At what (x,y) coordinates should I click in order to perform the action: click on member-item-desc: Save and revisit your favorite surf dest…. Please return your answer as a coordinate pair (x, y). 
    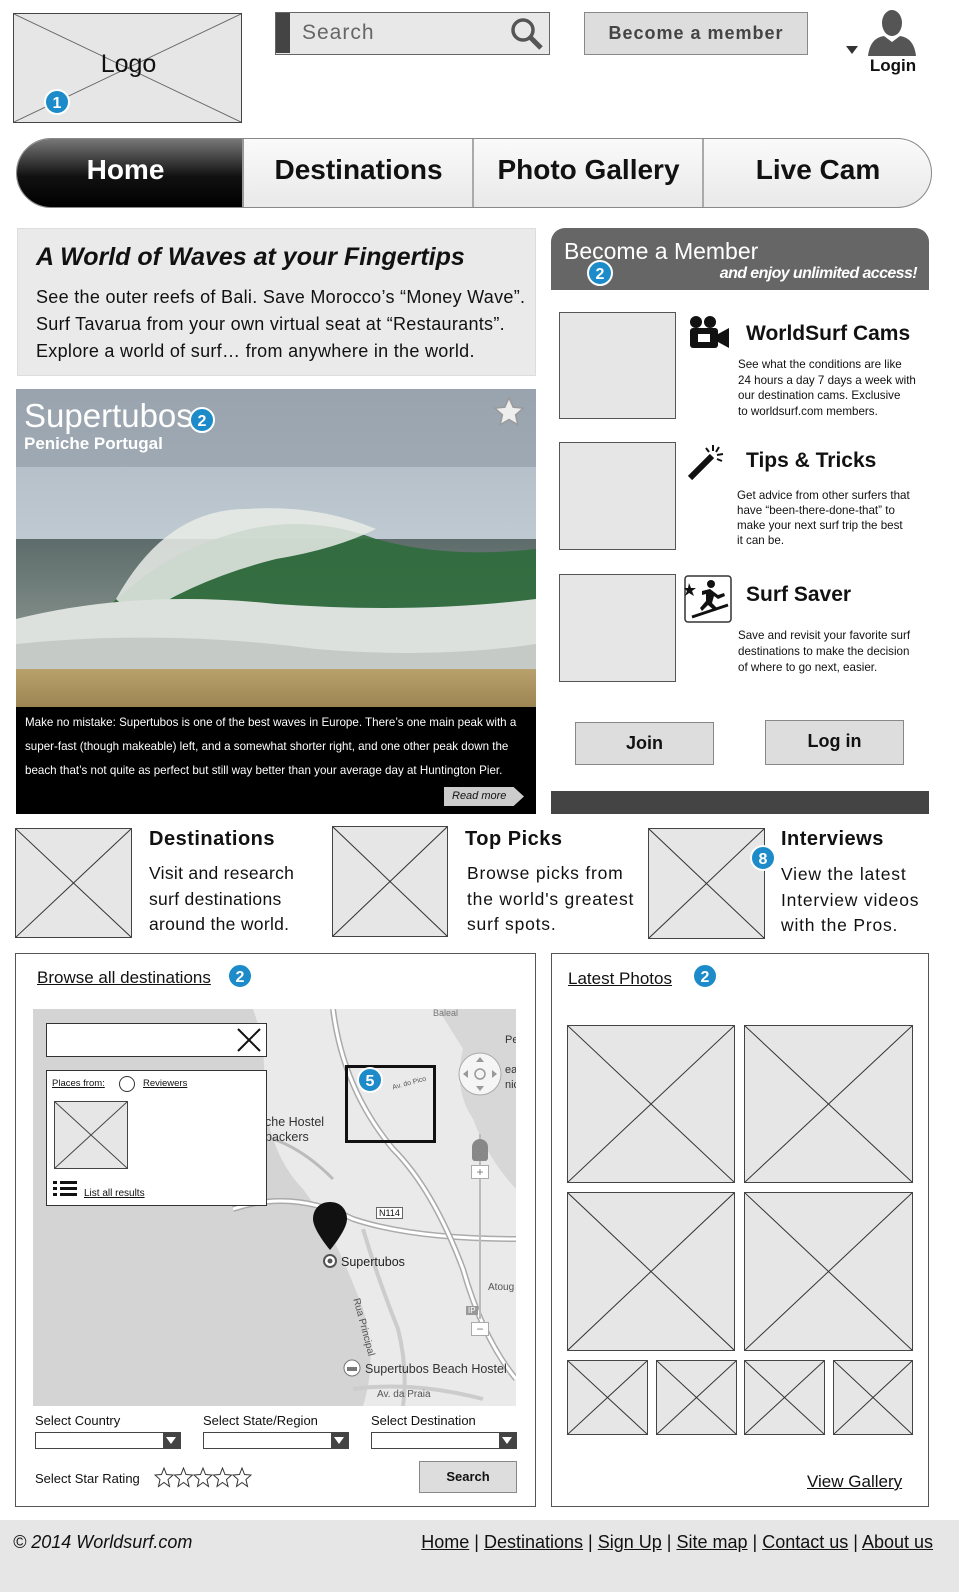
    Looking at the image, I should click on (824, 652).